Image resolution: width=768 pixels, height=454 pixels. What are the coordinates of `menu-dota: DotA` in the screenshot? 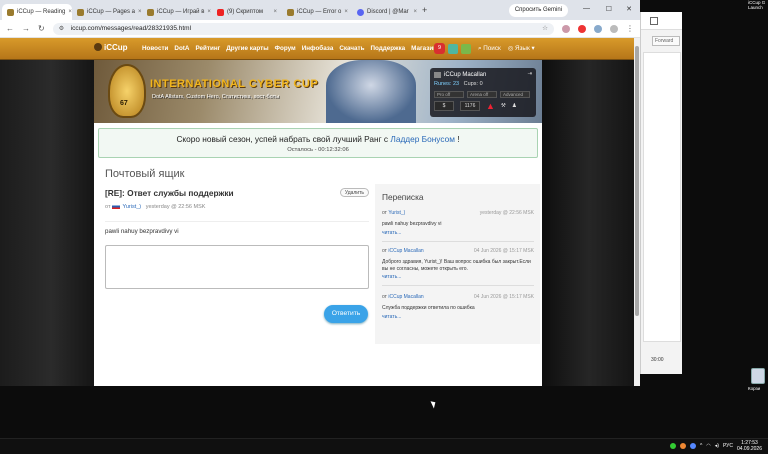 It's located at (181, 48).